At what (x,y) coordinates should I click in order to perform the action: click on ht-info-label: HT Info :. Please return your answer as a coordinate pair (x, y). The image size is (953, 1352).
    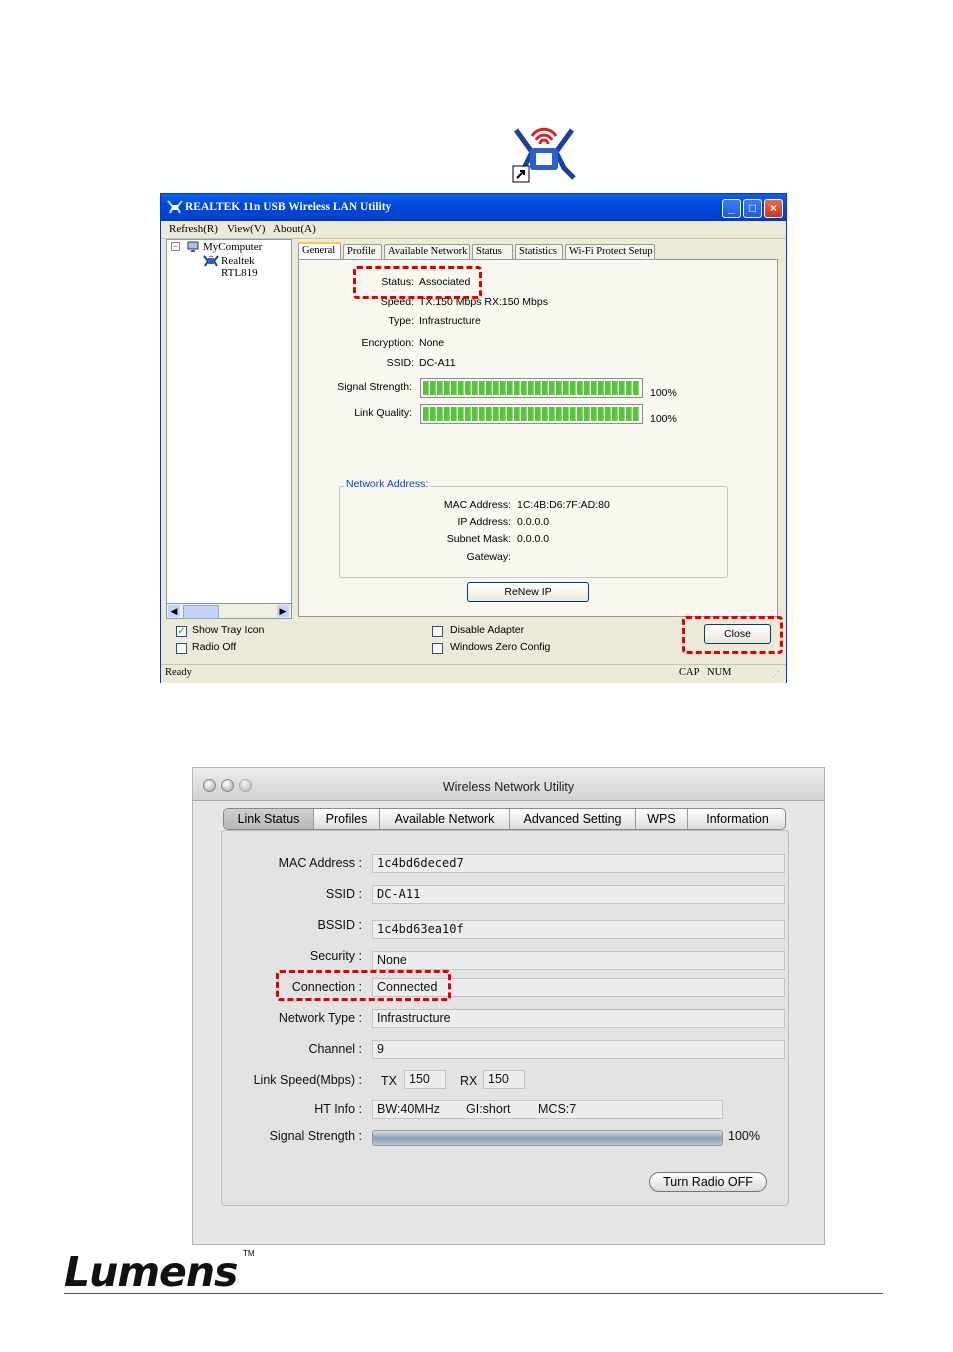
    Looking at the image, I should click on (338, 1109).